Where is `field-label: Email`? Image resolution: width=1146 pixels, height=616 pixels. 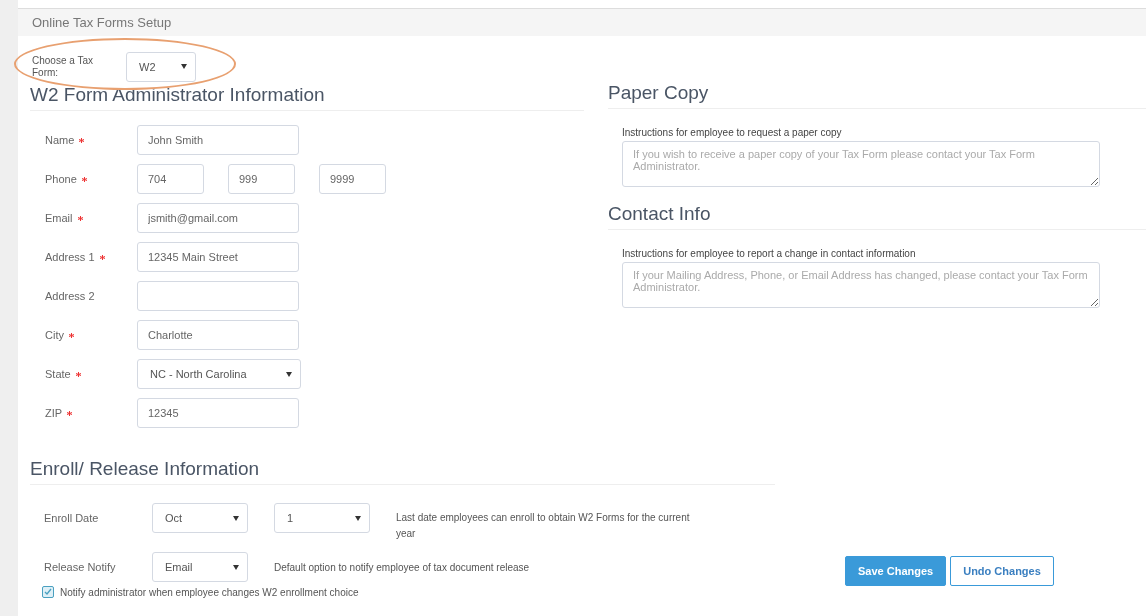 field-label: Email is located at coordinates (59, 218).